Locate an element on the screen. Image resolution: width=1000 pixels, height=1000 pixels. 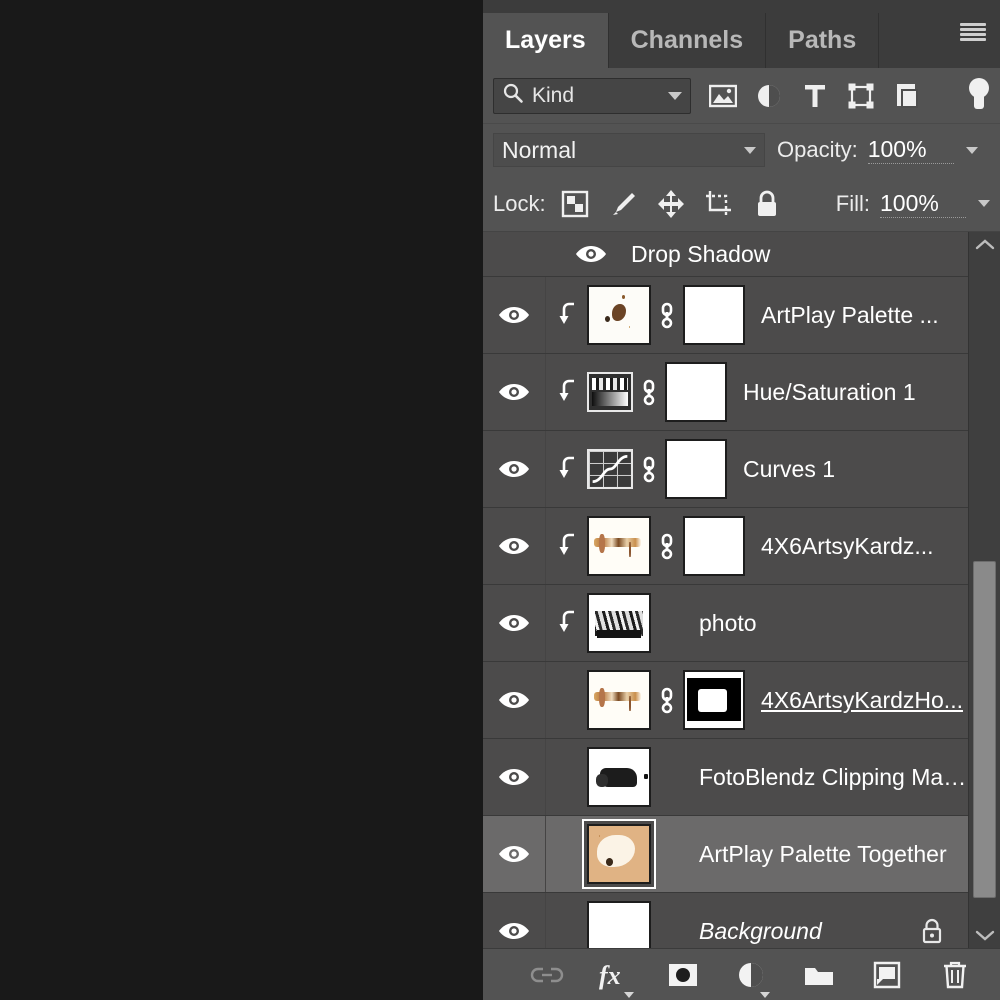
lock-transparency-icon is located at coordinates (575, 204).